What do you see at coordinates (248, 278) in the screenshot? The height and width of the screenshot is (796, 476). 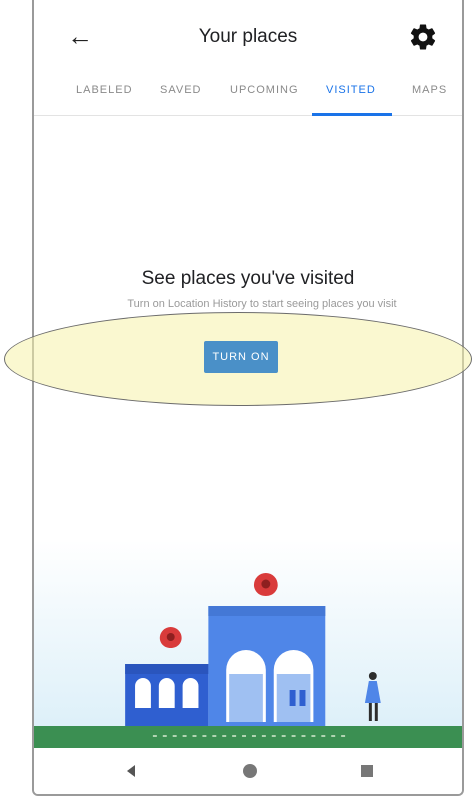 I see `empty-state-title: See places you've visited` at bounding box center [248, 278].